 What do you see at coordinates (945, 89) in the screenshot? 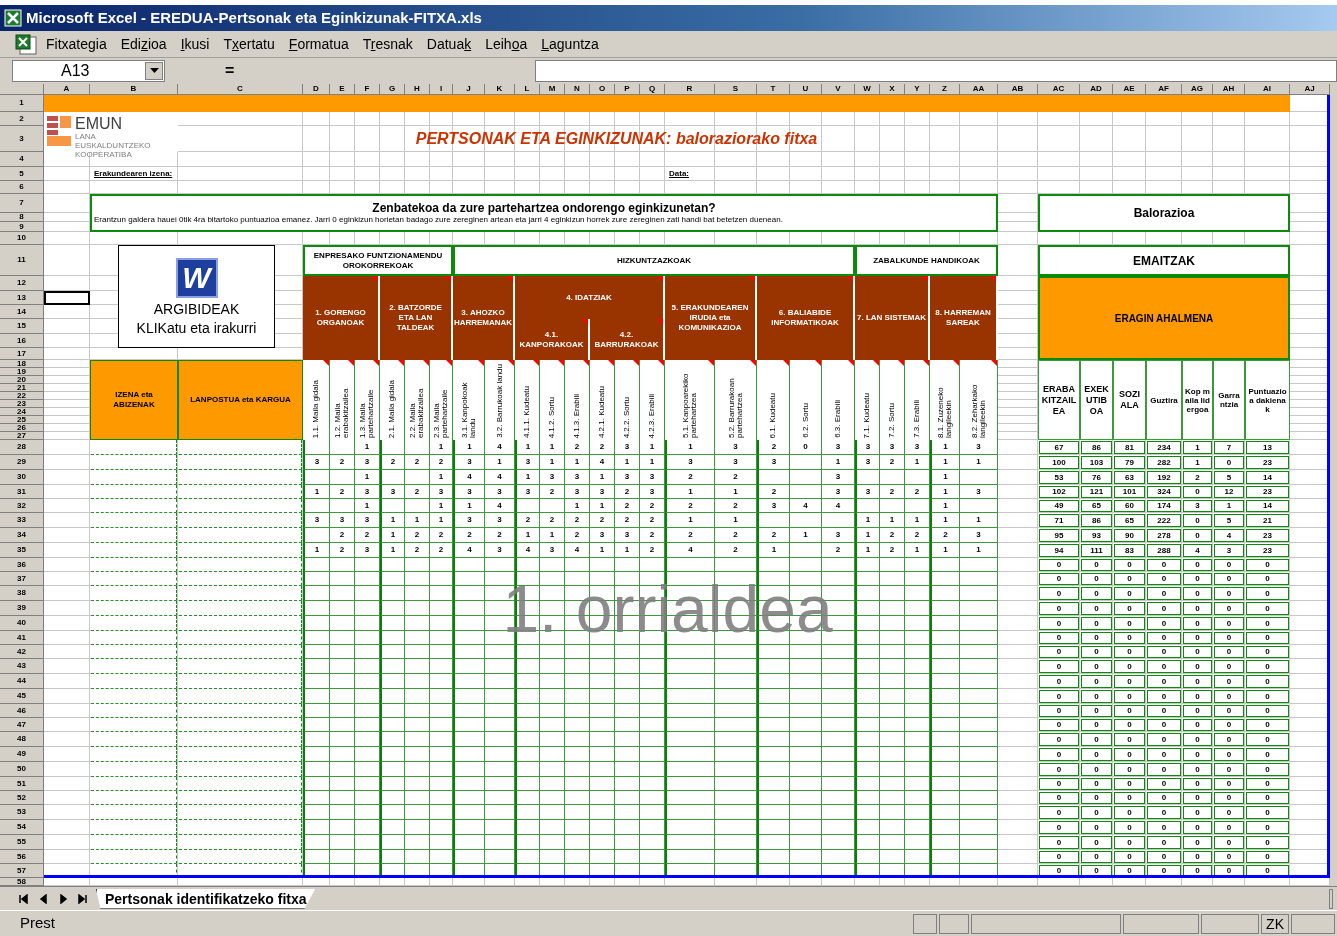
I see `column-header: Z` at bounding box center [945, 89].